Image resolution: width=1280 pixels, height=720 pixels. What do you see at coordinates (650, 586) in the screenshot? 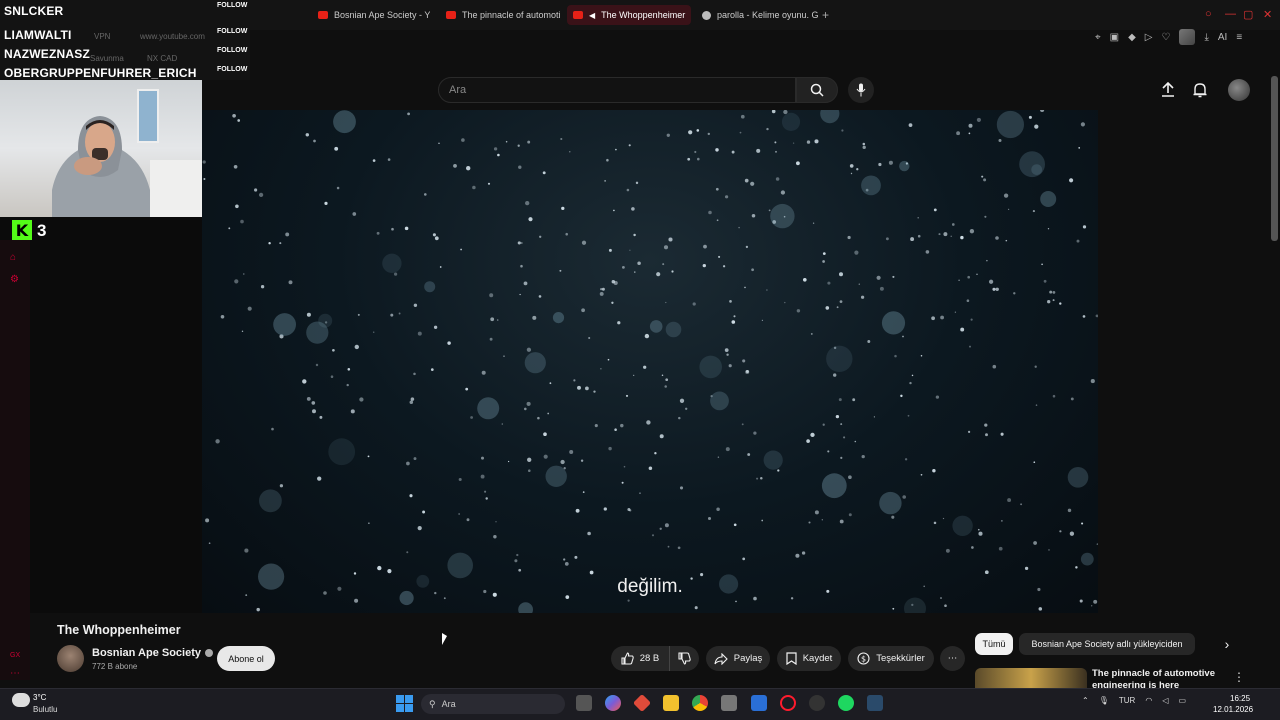
I see `video-subtitle: değilim.` at bounding box center [650, 586].